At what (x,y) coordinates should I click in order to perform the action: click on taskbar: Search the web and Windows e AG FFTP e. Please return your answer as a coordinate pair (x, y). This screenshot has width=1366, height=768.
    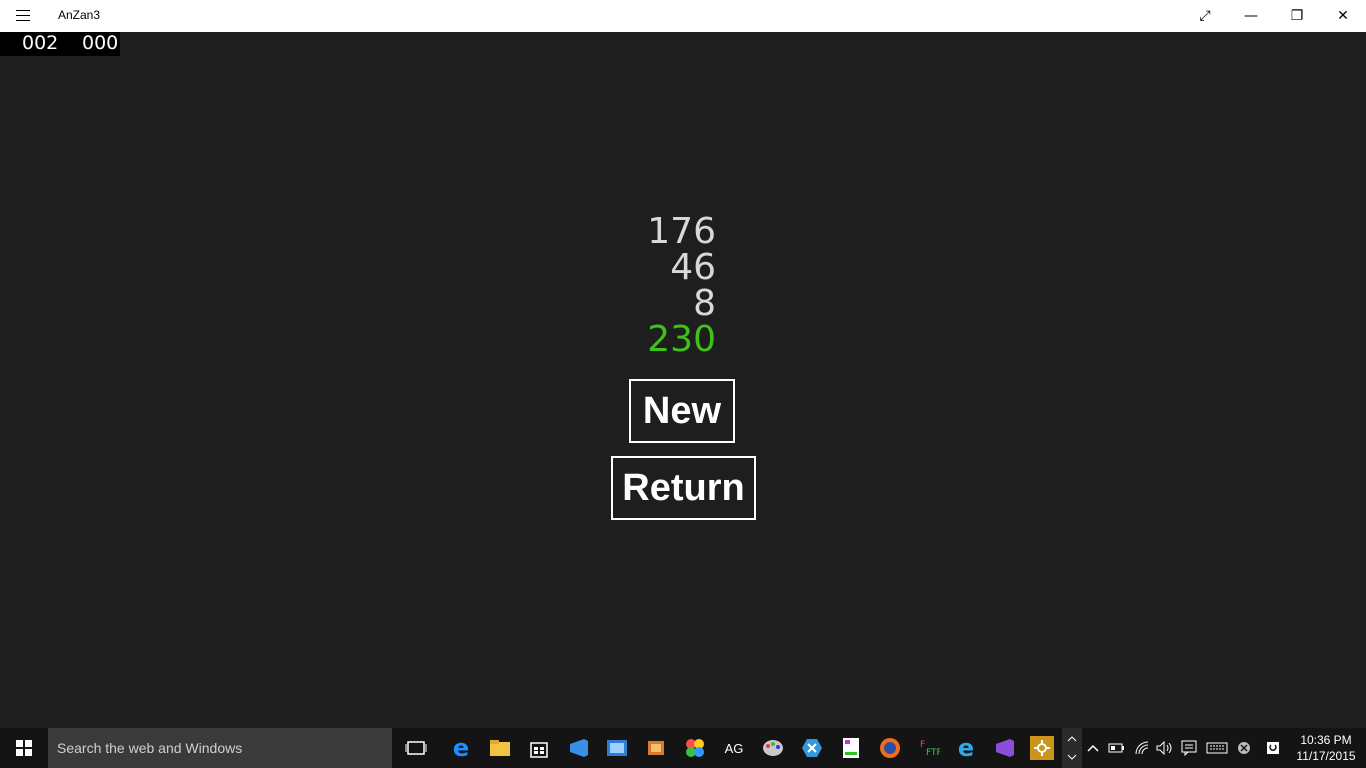
    Looking at the image, I should click on (683, 748).